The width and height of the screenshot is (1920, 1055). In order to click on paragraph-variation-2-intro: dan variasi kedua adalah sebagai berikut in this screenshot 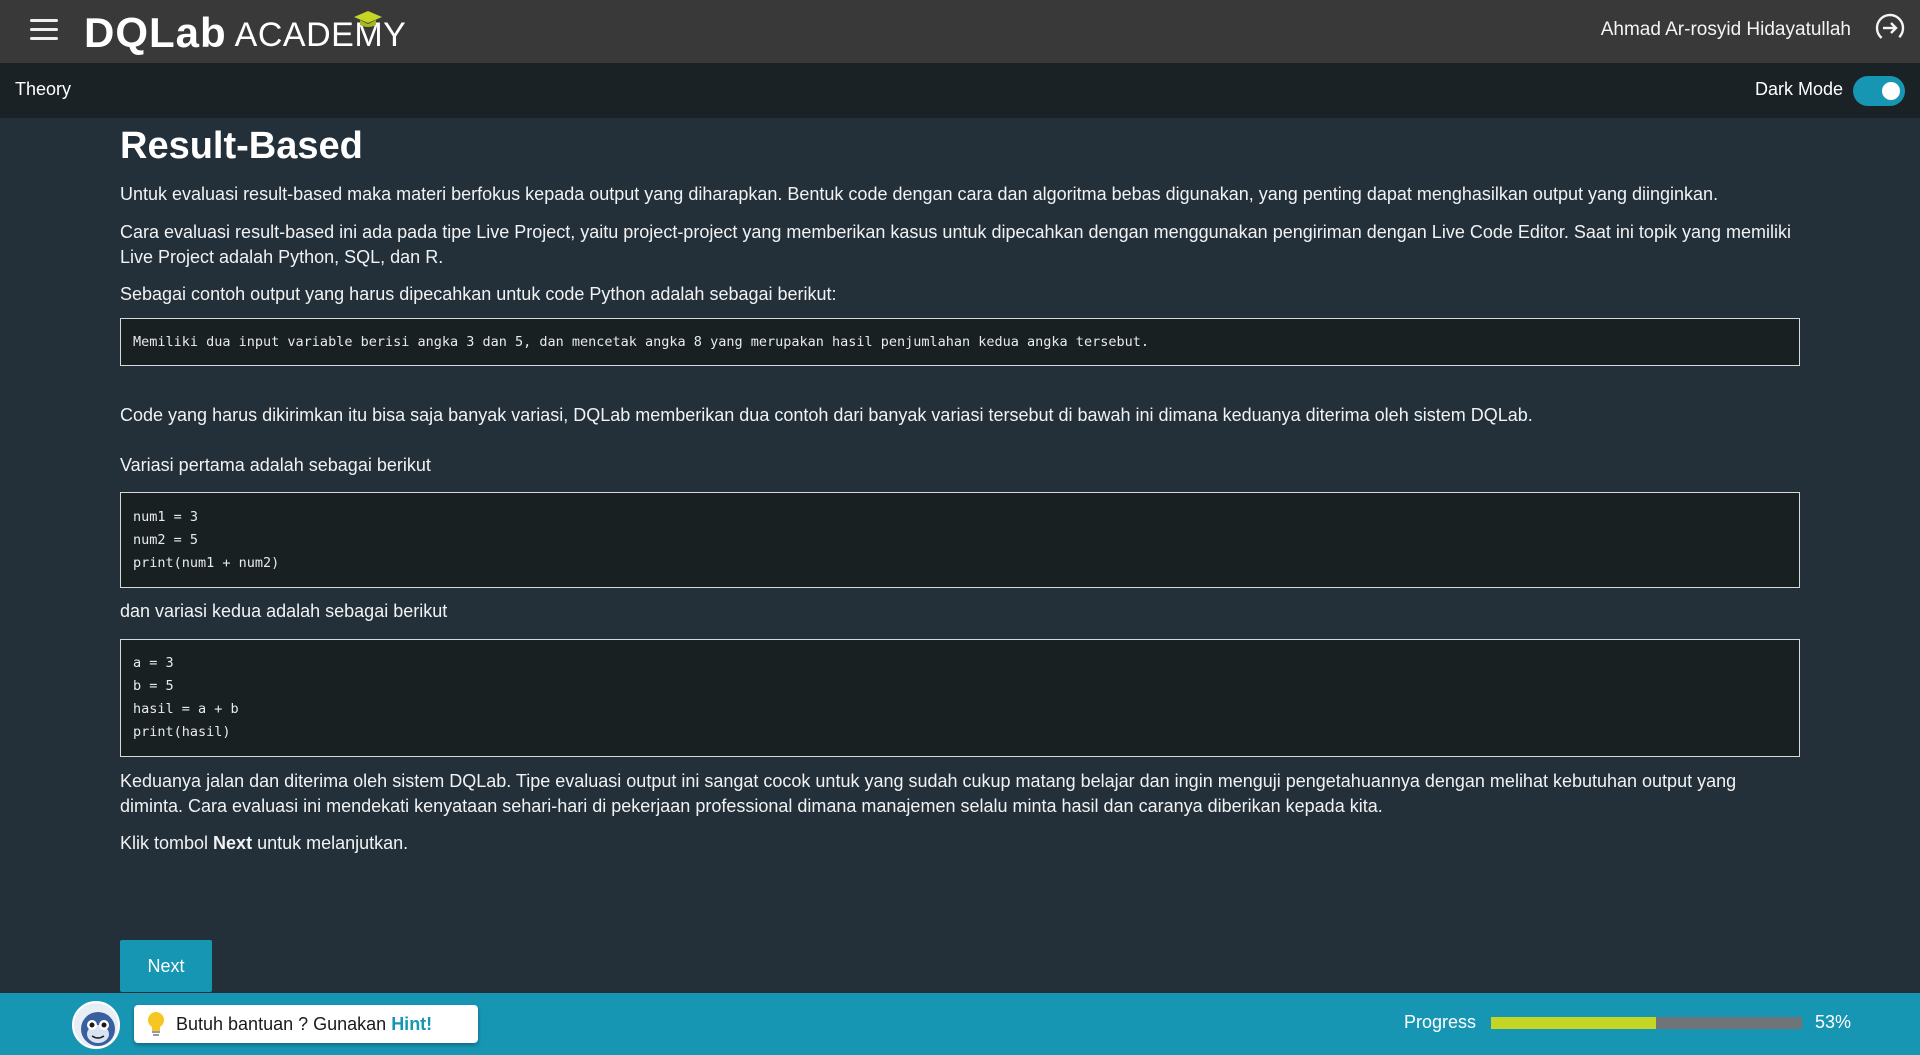, I will do `click(284, 611)`.